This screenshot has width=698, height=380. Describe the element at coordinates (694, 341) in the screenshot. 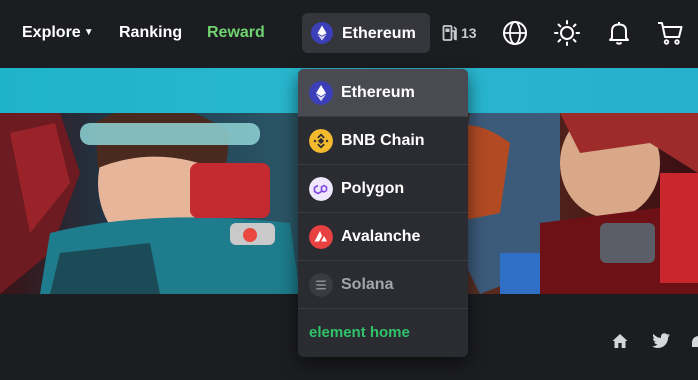

I see `social-icon` at that location.